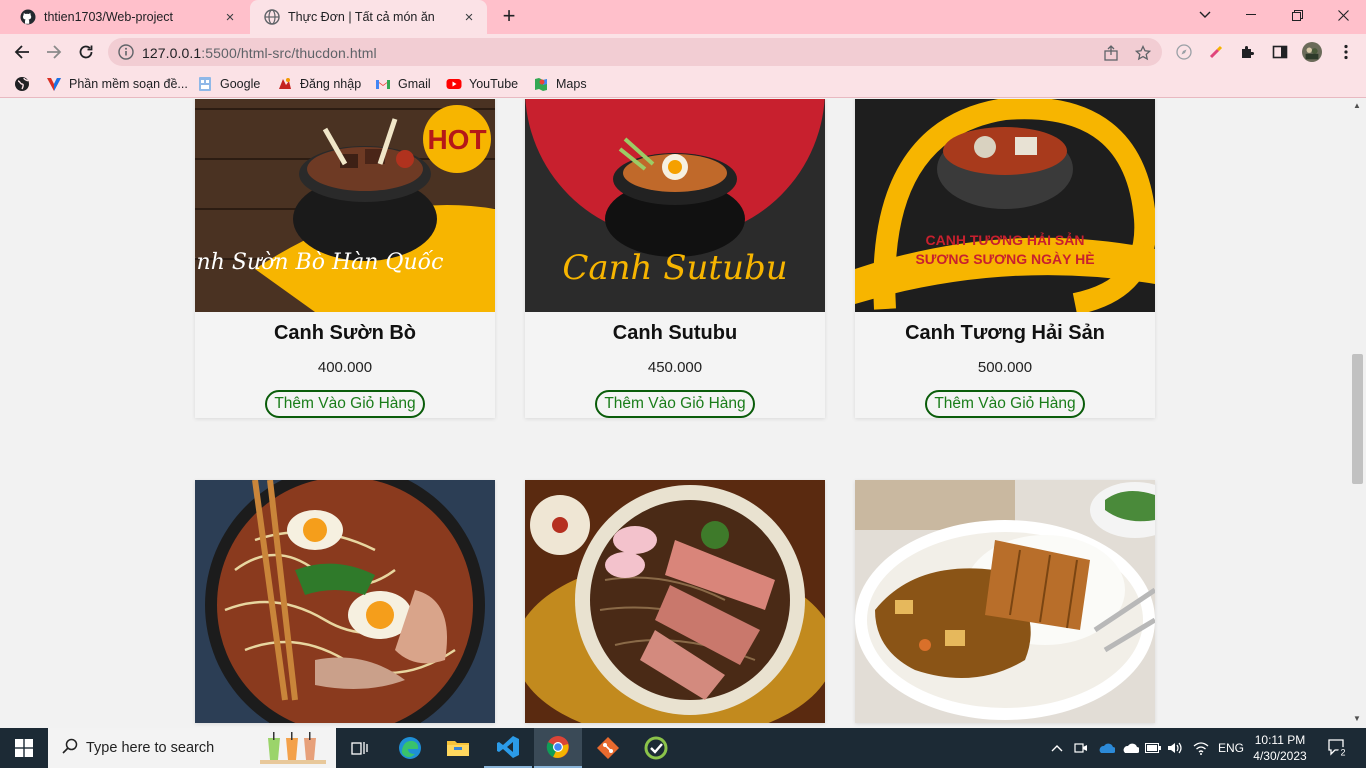  Describe the element at coordinates (172, 53) in the screenshot. I see `url-host: 127.0.0.1` at that location.